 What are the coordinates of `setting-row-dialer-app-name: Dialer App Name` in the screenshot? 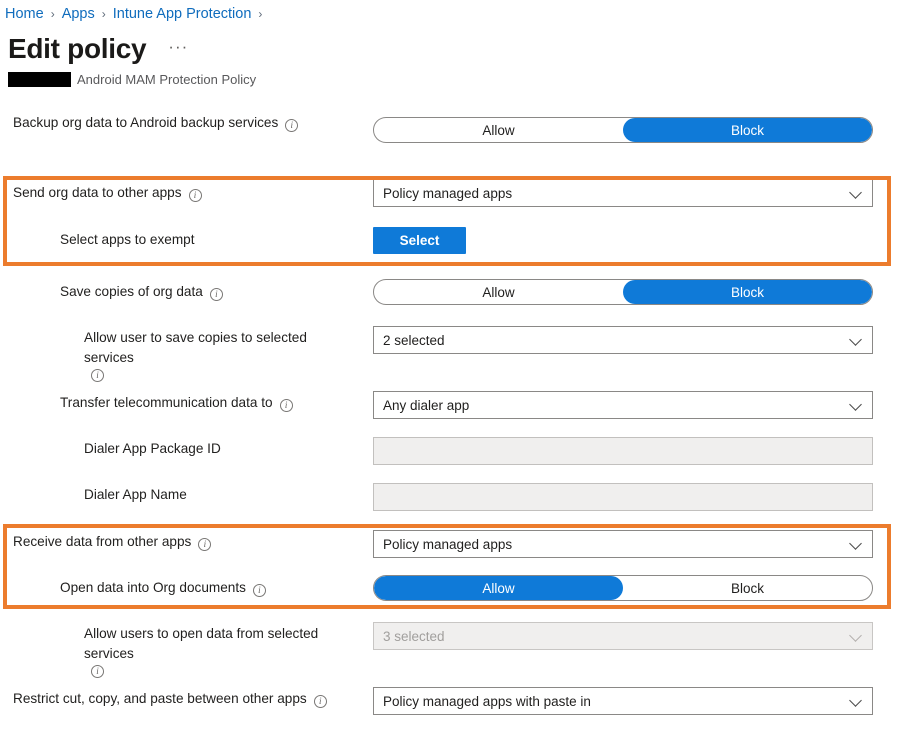 It's located at (451, 501).